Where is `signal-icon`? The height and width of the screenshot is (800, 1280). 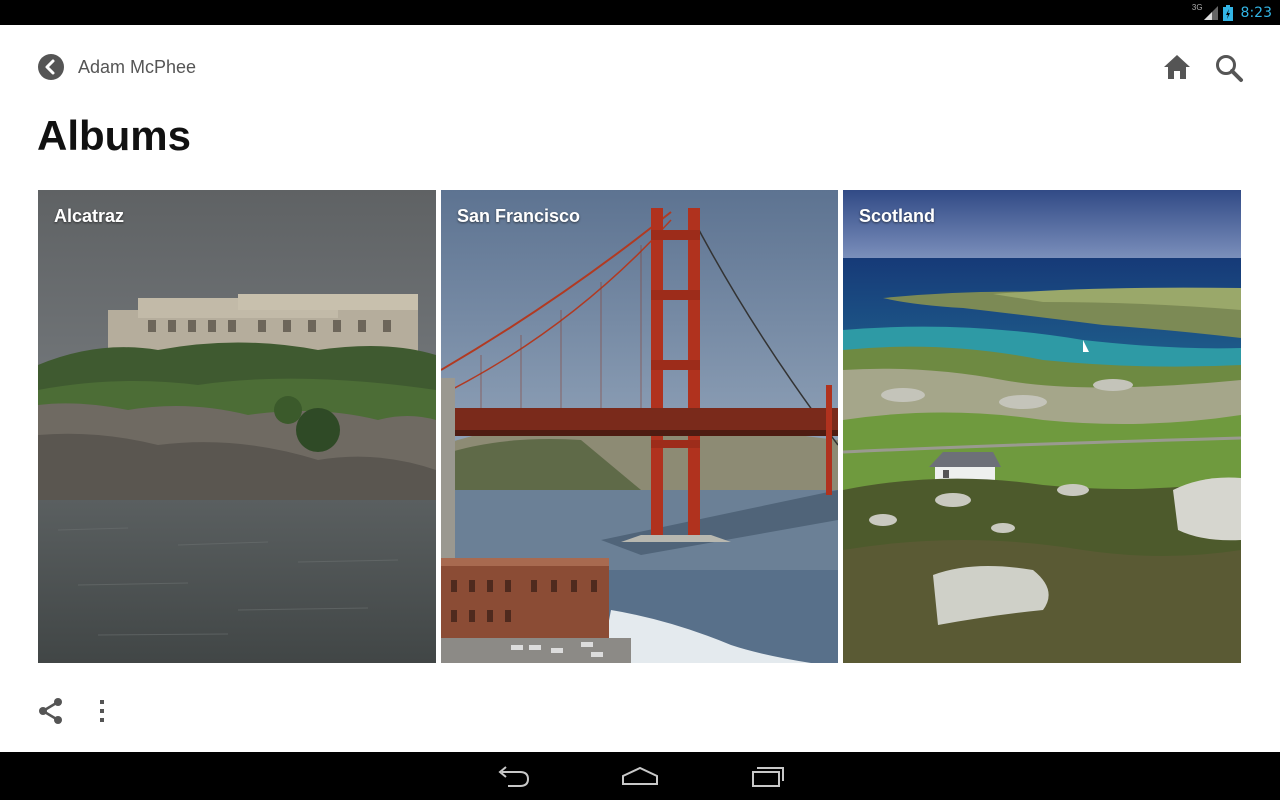 signal-icon is located at coordinates (1210, 12).